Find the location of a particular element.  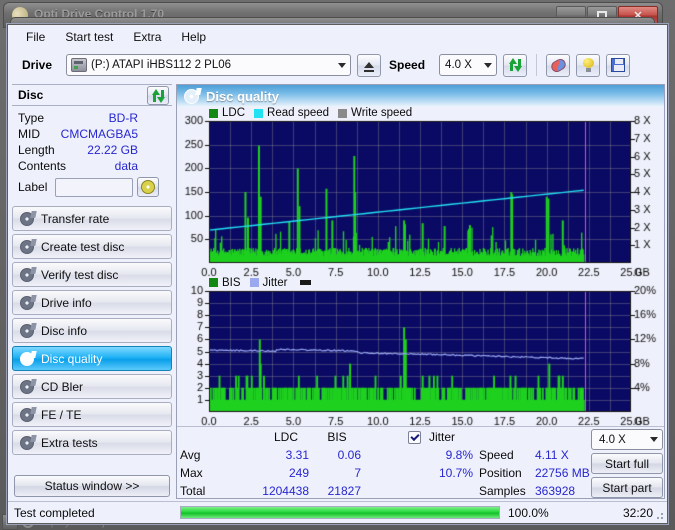

disc-info-row-length: Length 22.22 GB is located at coordinates (94, 150).